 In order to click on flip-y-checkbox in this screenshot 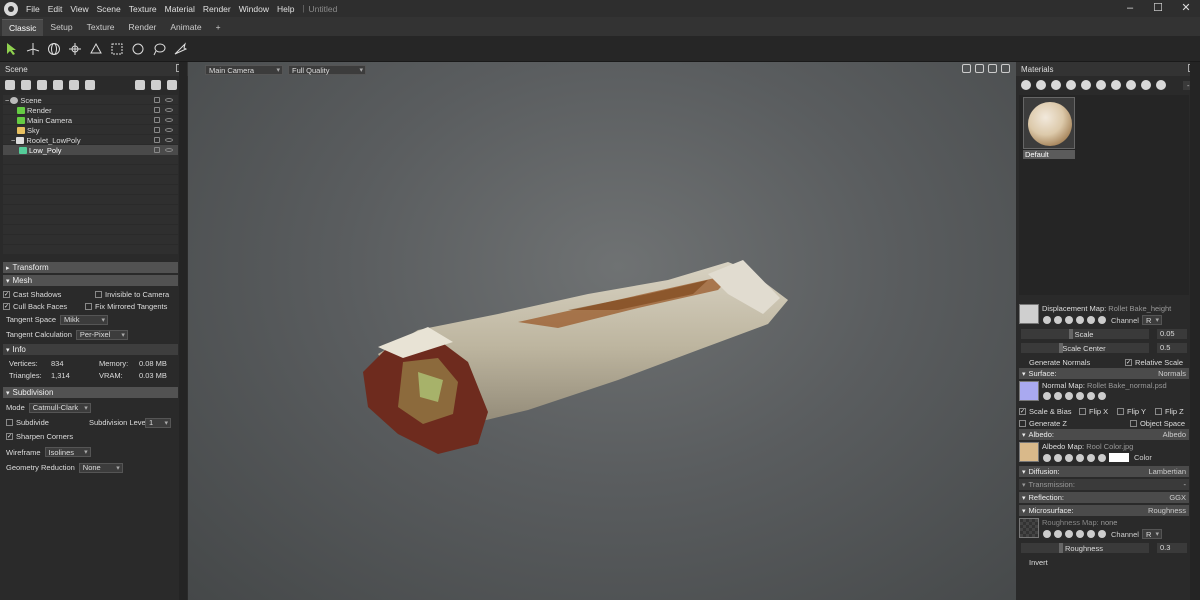, I will do `click(1120, 411)`.